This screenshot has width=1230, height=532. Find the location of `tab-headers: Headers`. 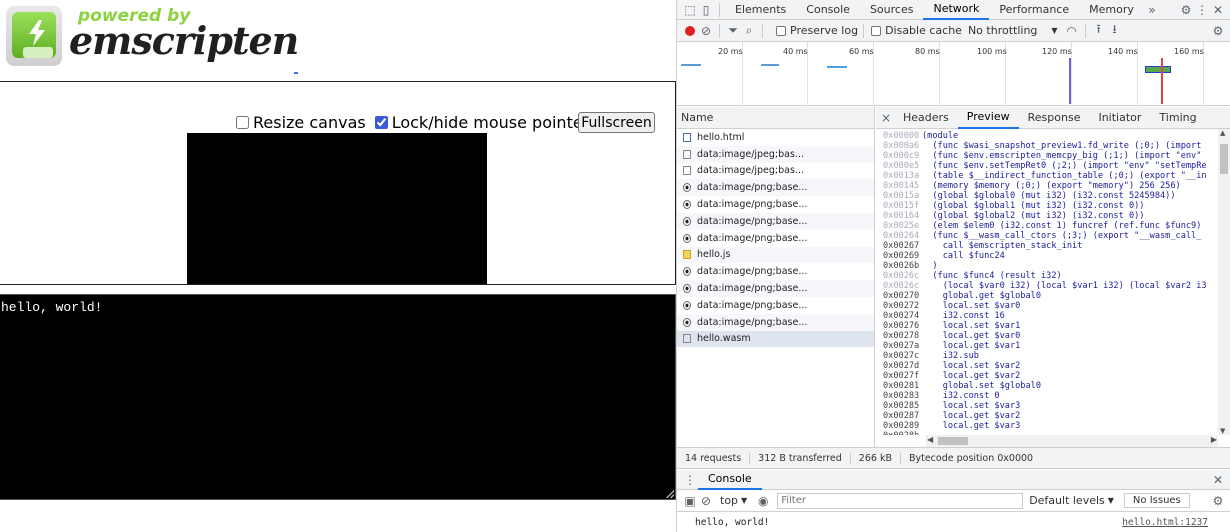

tab-headers: Headers is located at coordinates (926, 118).